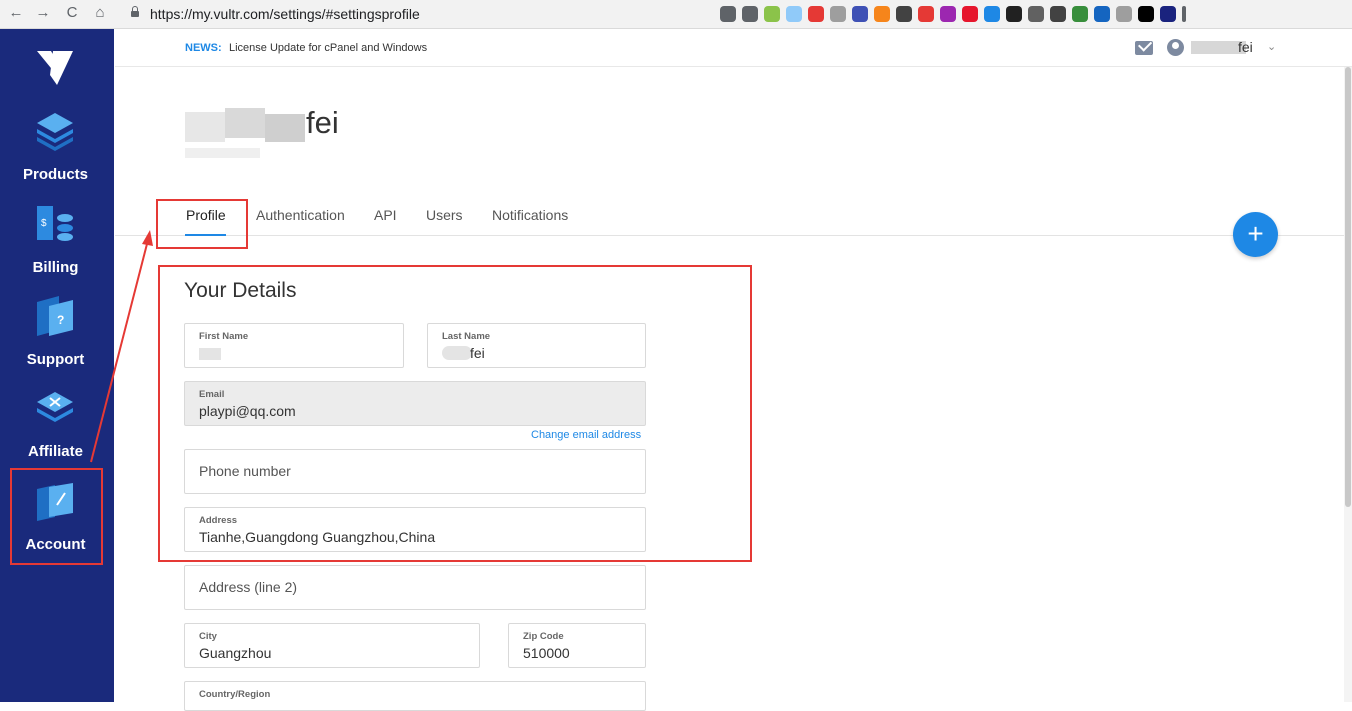 This screenshot has width=1352, height=711. Describe the element at coordinates (55, 156) in the screenshot. I see `sidebar-item-products: Products` at that location.